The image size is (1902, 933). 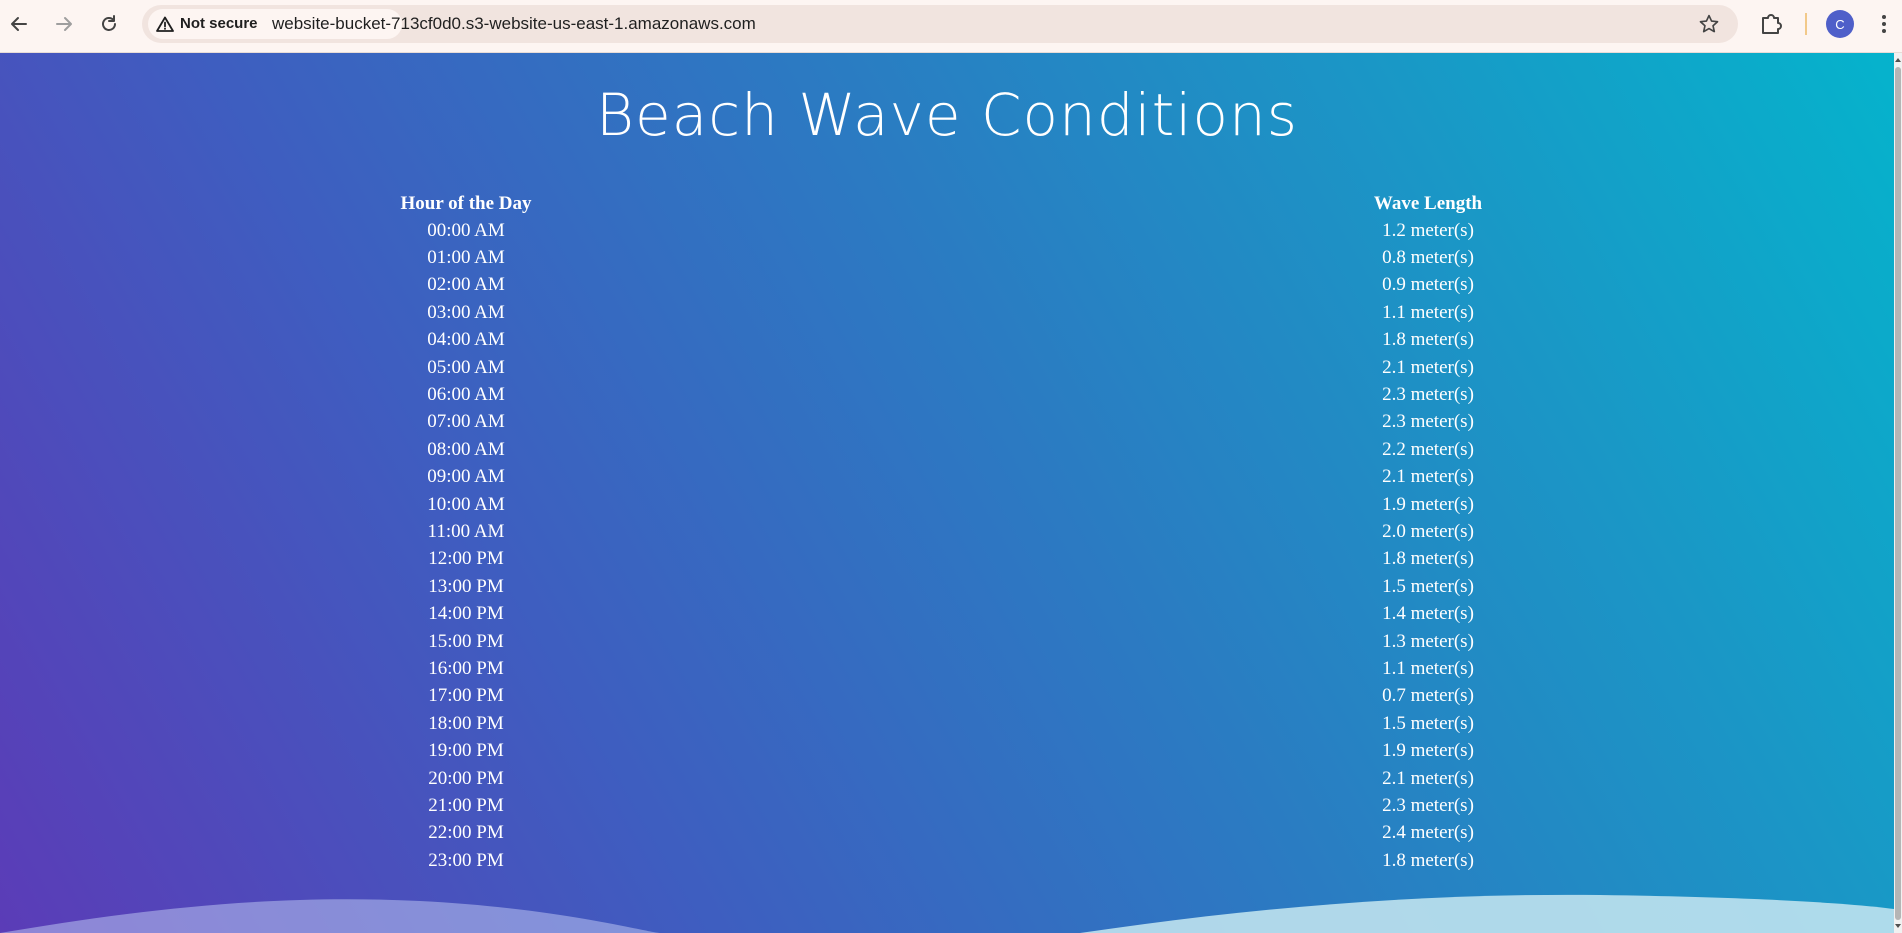 What do you see at coordinates (1428, 449) in the screenshot?
I see `wave-length-cell: 2.2 meter(s)` at bounding box center [1428, 449].